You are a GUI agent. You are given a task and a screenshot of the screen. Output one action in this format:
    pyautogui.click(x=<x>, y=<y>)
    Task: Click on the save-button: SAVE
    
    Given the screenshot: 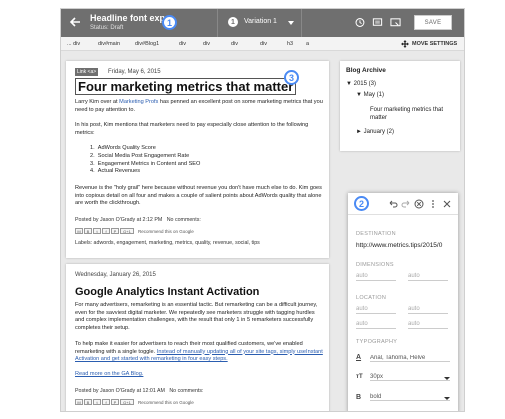 What is the action you would take?
    pyautogui.click(x=433, y=22)
    